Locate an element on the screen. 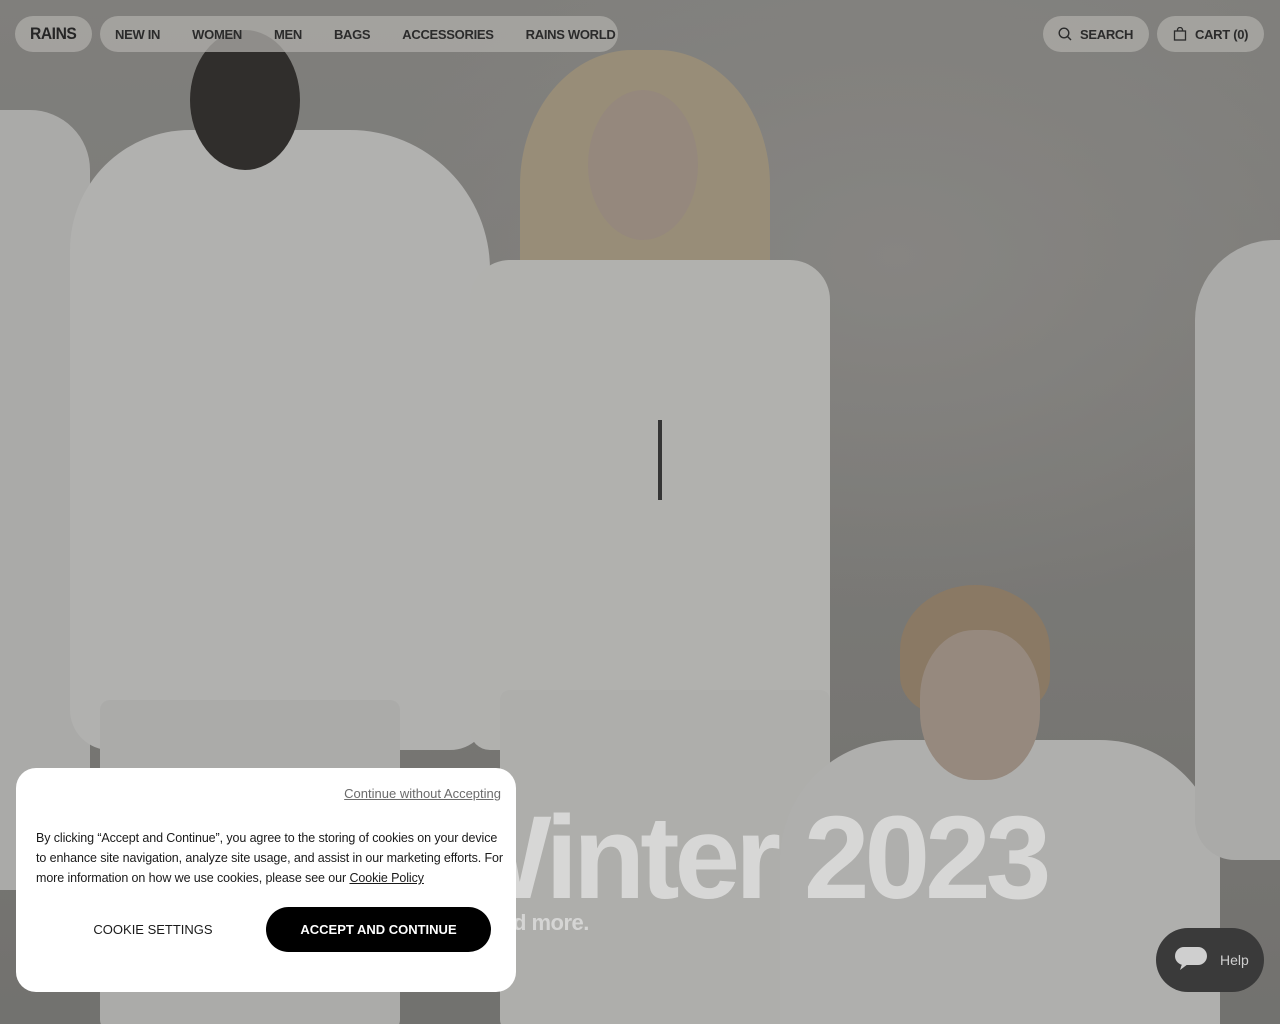  cart-button: CART (0) is located at coordinates (1210, 34).